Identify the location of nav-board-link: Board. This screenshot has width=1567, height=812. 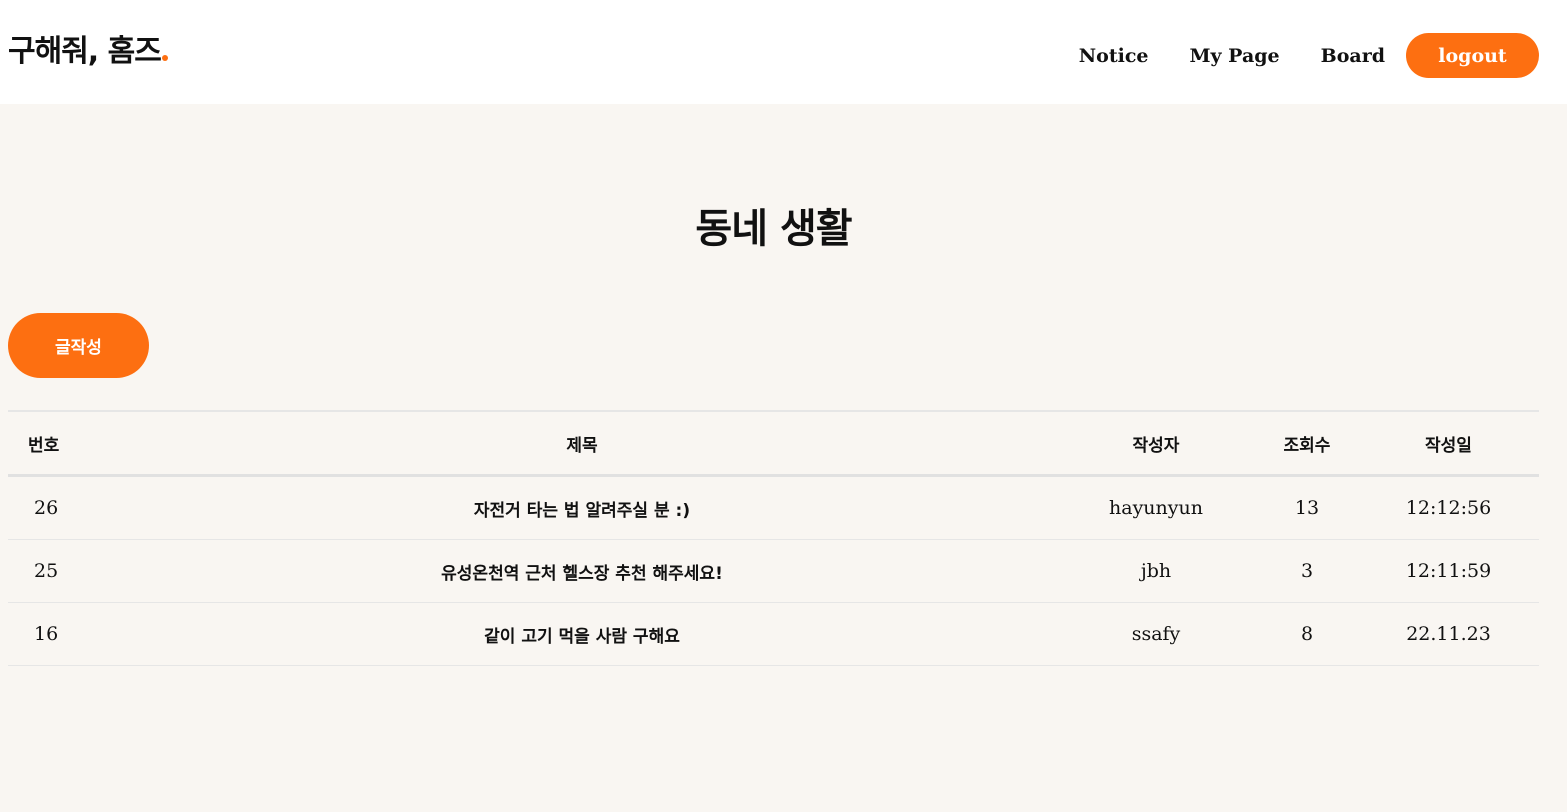
(1353, 56).